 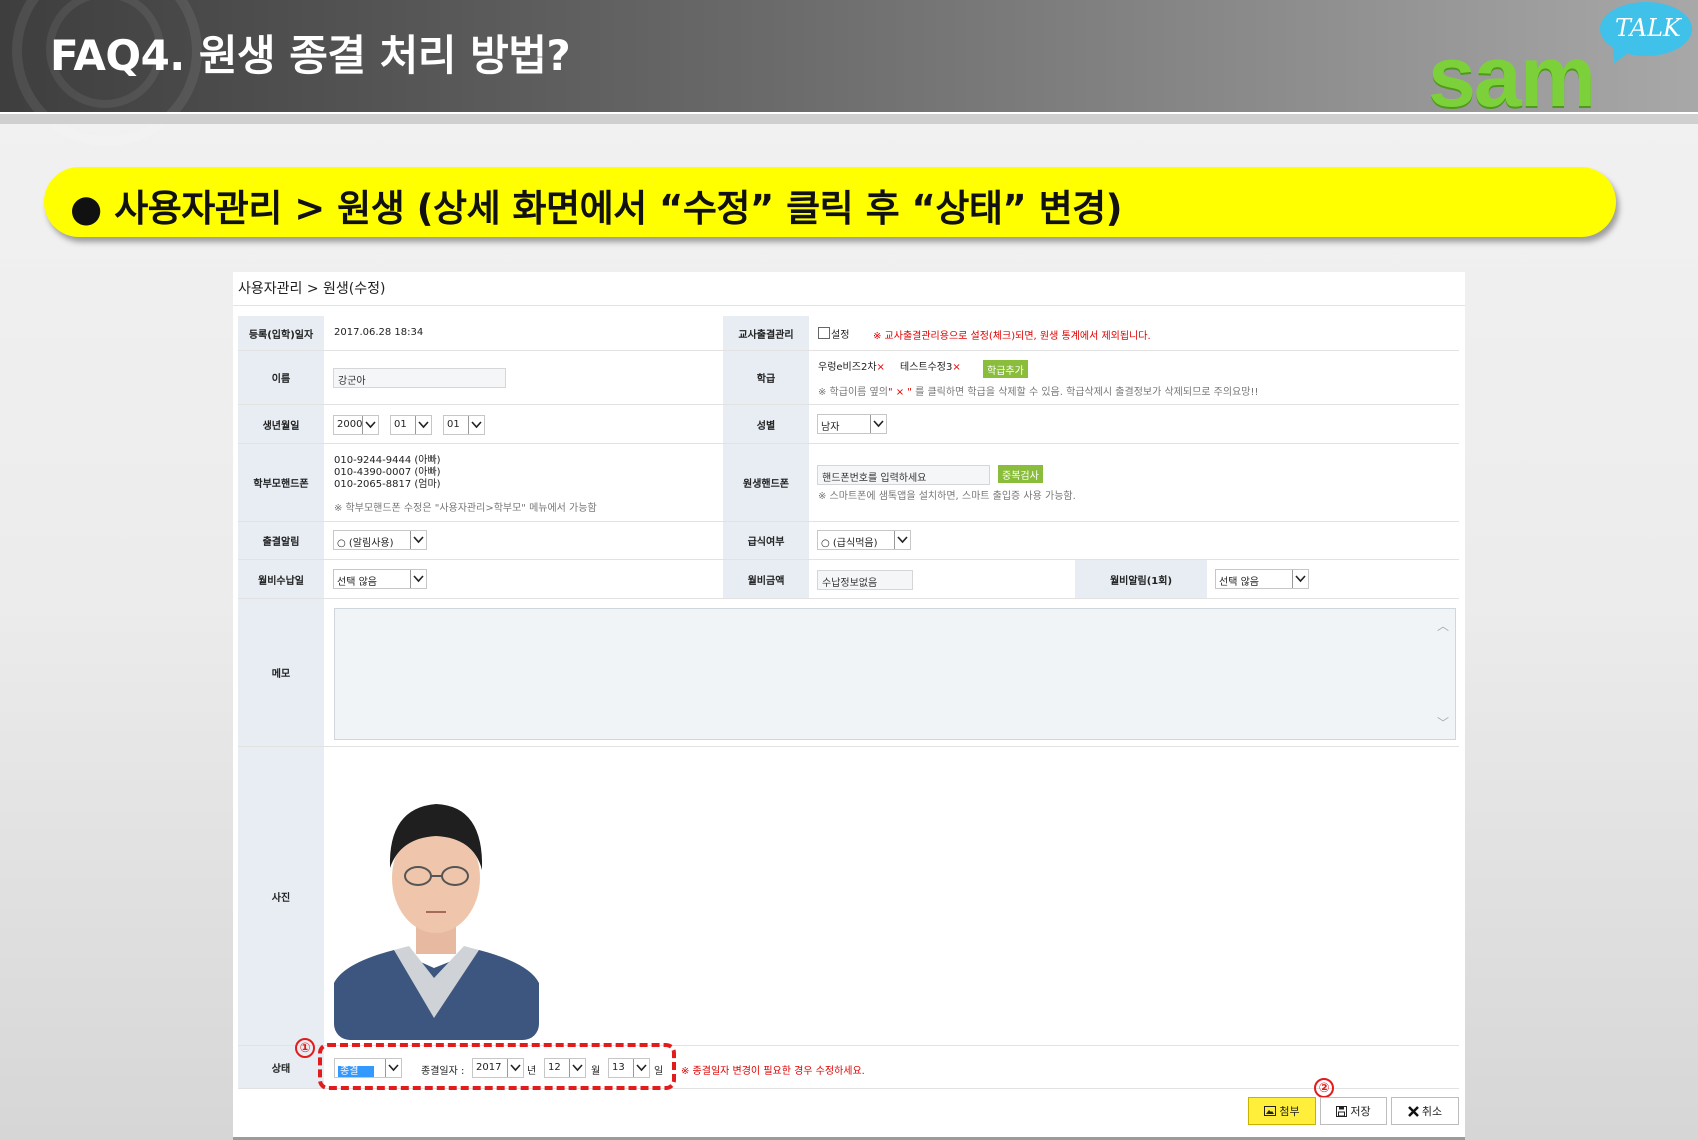 What do you see at coordinates (310, 55) in the screenshot?
I see `slide-title: FAQ4. 원생 종결 처리 방법?` at bounding box center [310, 55].